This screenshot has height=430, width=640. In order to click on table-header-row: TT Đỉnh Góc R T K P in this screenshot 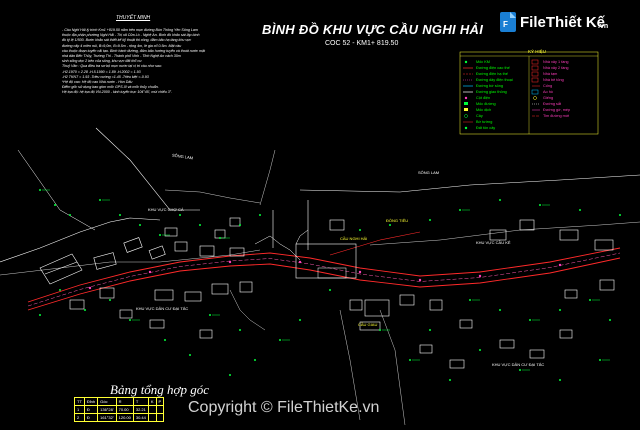, I will do `click(119, 401)`.